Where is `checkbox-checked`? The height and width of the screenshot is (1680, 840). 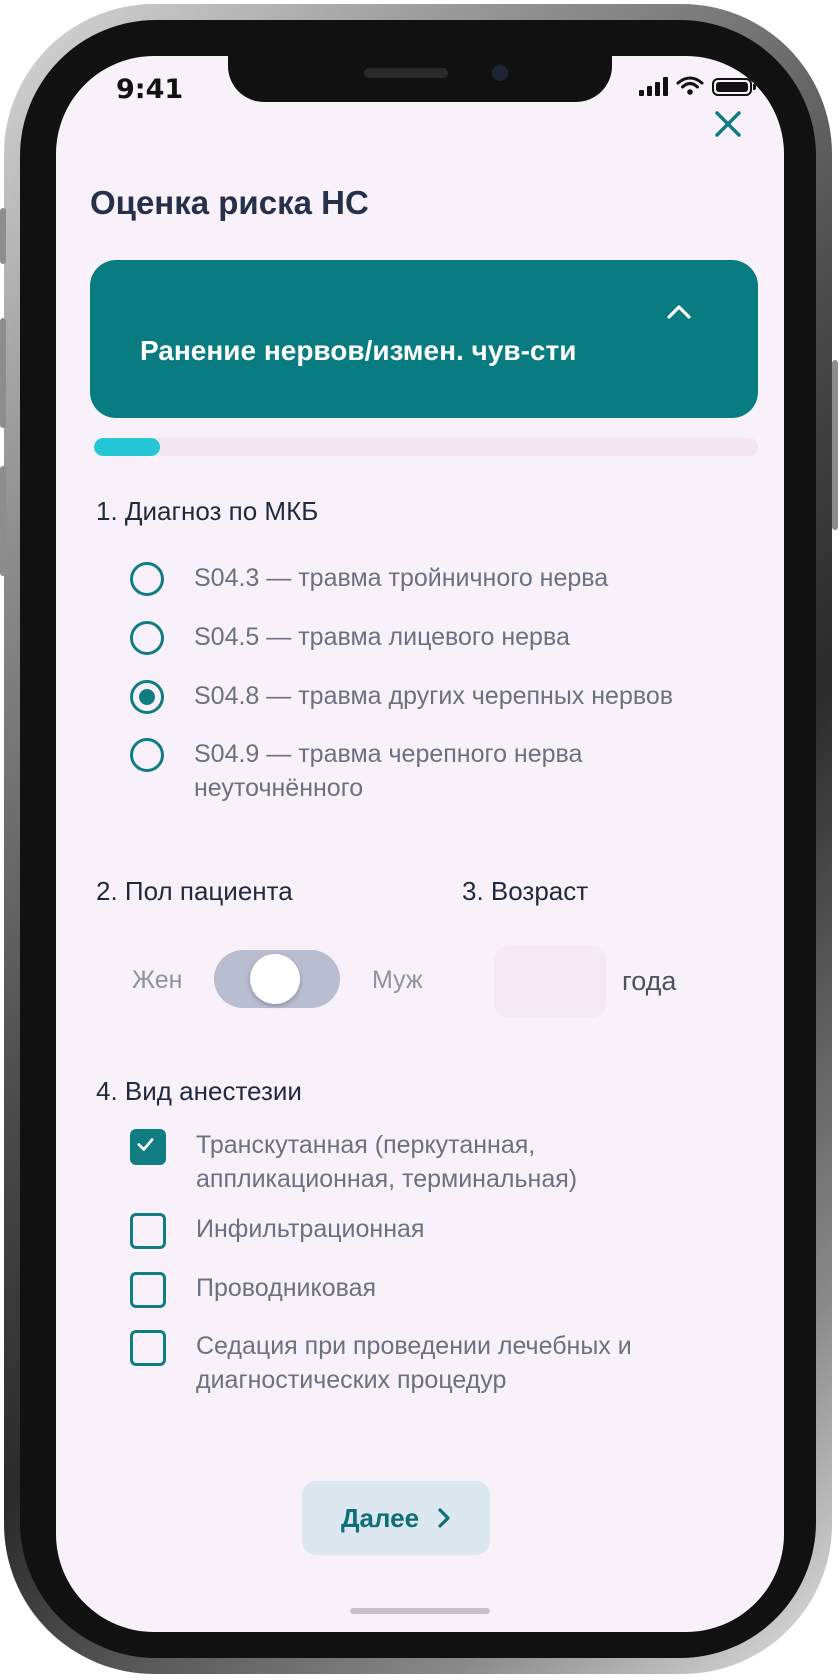
checkbox-checked is located at coordinates (148, 1147).